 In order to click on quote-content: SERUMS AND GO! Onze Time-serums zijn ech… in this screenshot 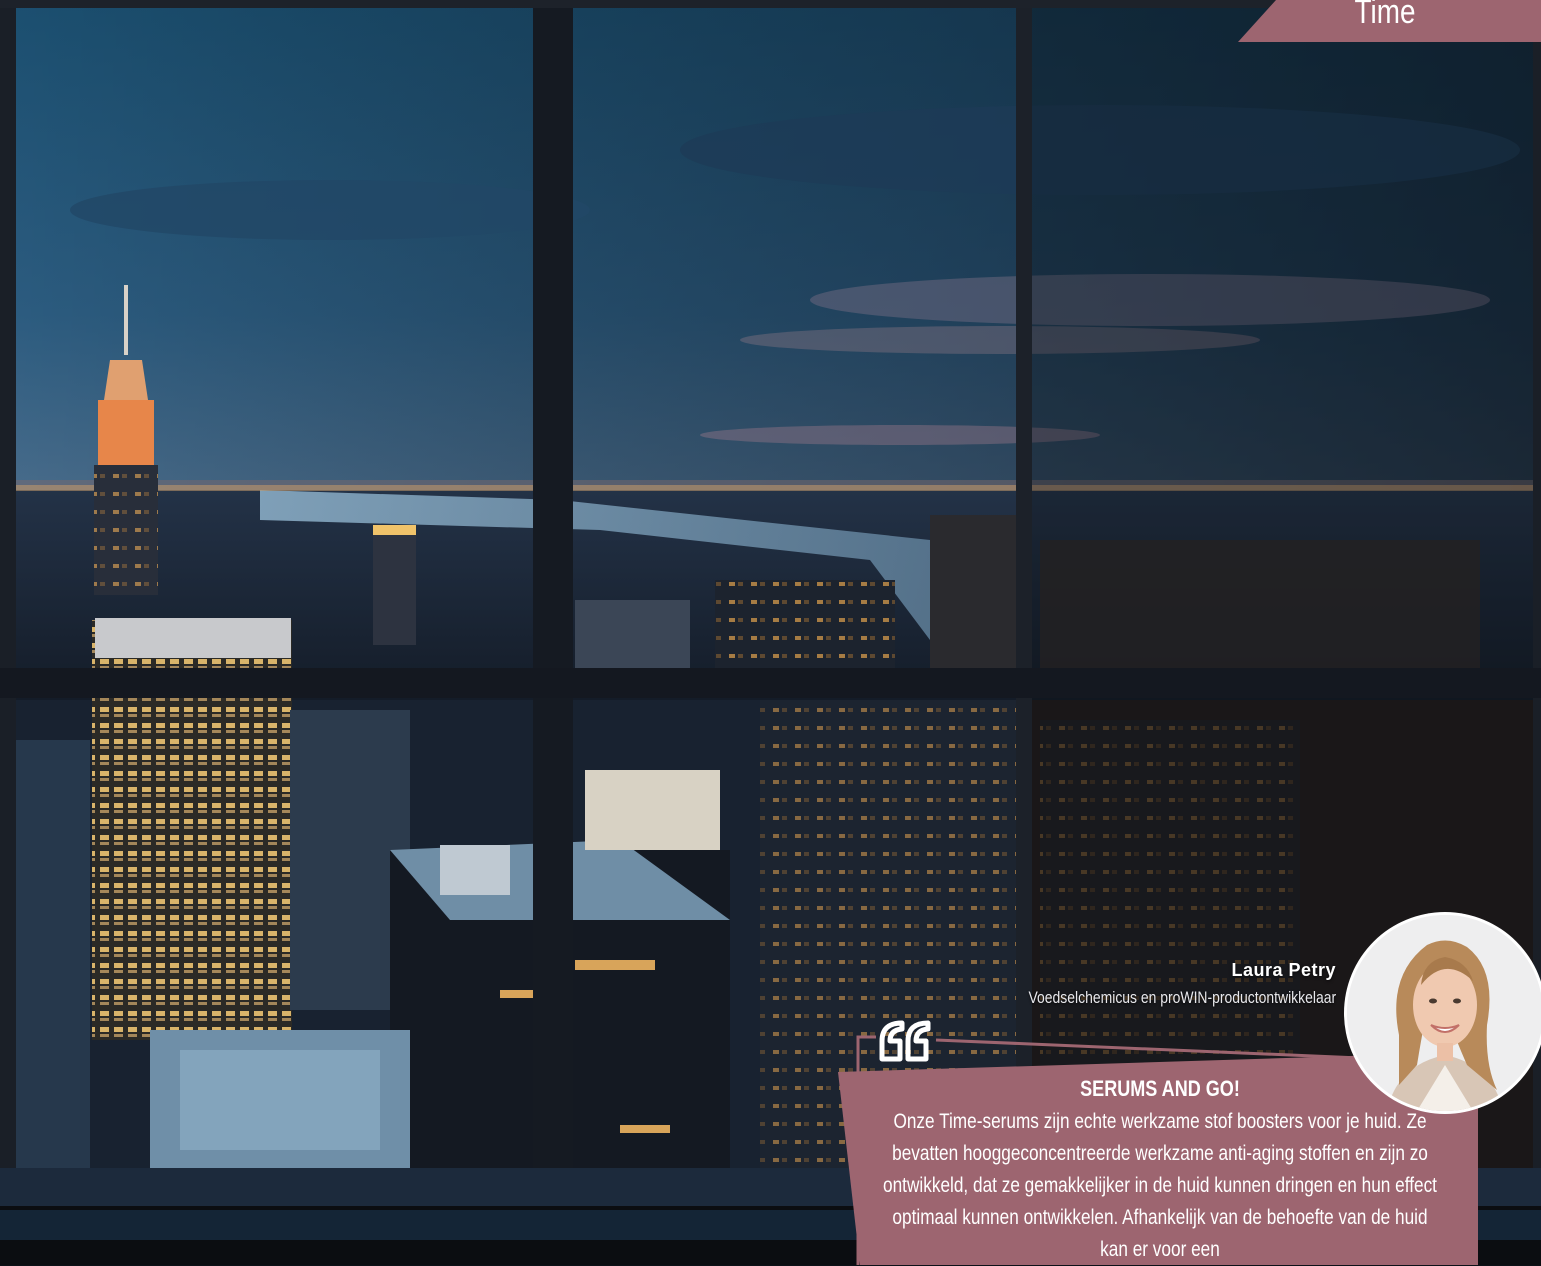, I will do `click(1160, 1169)`.